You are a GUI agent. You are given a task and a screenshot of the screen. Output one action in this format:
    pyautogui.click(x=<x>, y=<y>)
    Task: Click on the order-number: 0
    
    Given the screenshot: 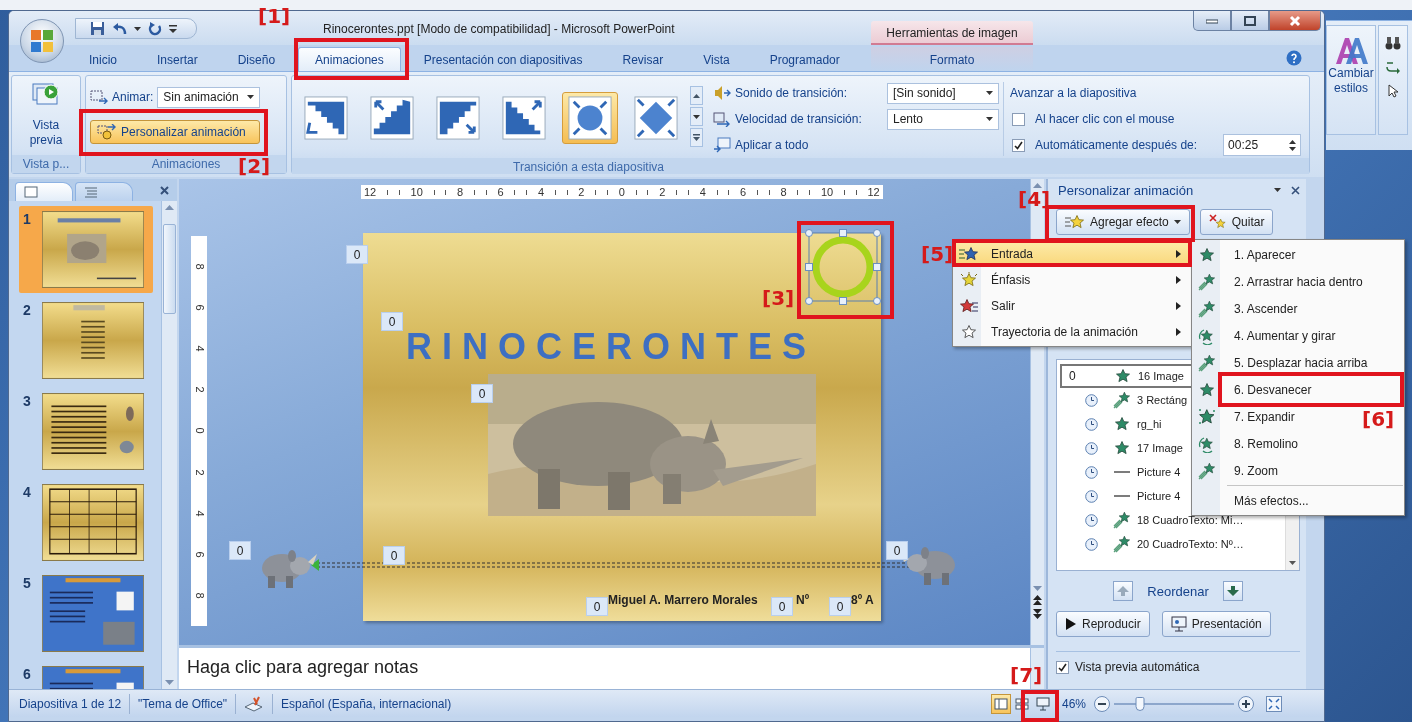 What is the action you would take?
    pyautogui.click(x=1072, y=376)
    